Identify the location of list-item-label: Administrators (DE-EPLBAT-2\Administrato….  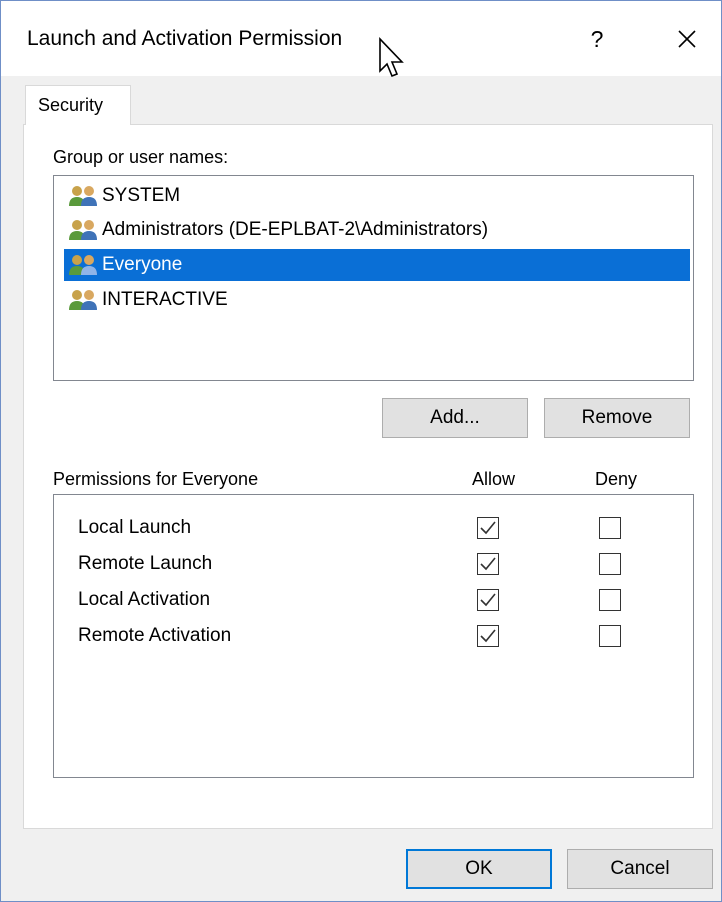
(295, 229).